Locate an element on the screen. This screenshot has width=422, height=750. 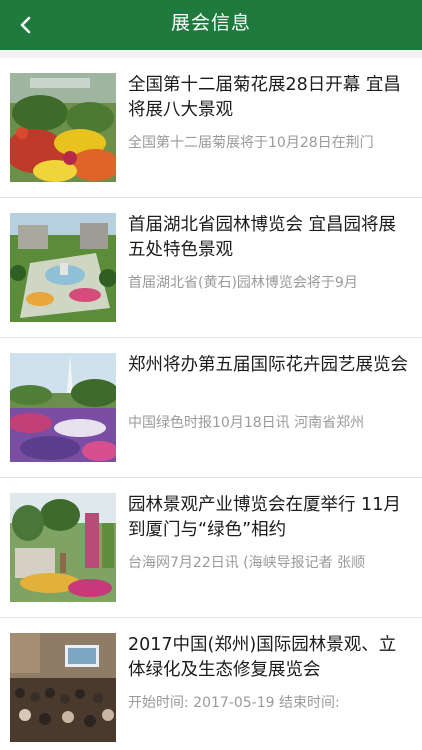
news-title: 郑州将办第五届国际花卉园艺展览会 is located at coordinates (268, 365).